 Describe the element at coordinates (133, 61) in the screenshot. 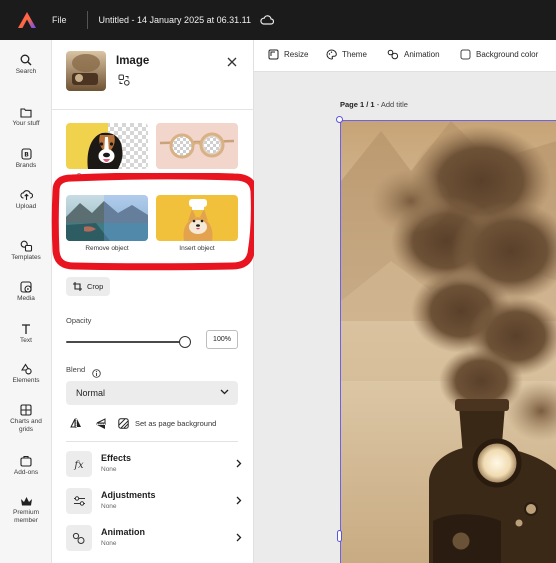

I see `panel-title: Image` at that location.